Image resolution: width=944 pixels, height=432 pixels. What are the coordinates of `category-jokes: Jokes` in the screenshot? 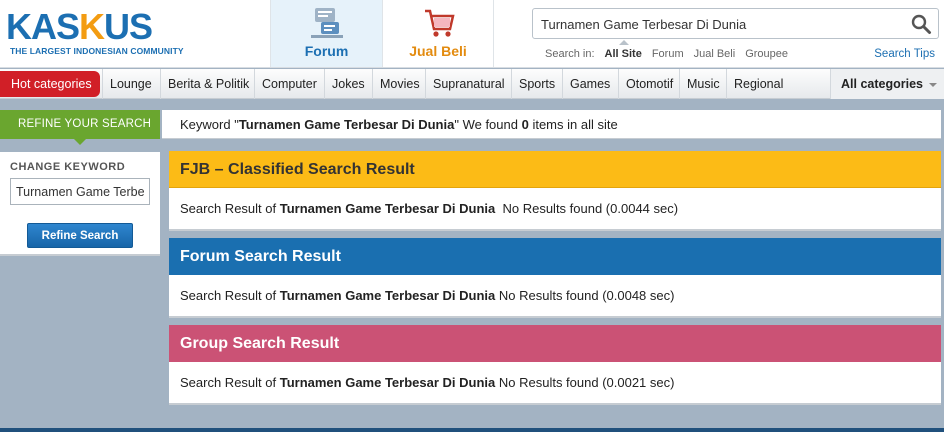 It's located at (348, 84).